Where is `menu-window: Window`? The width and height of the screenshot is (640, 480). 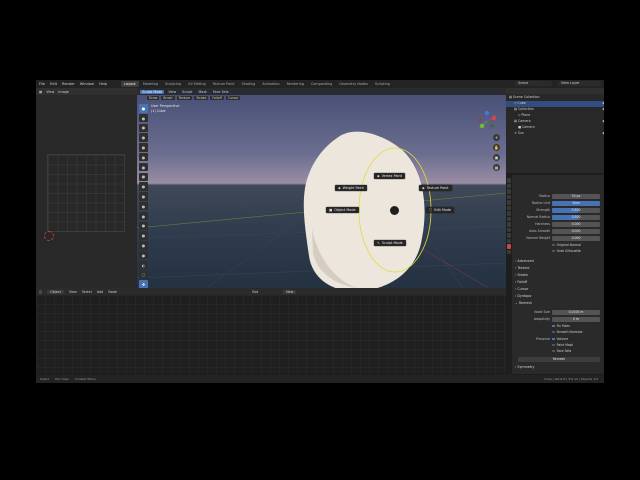 menu-window: Window is located at coordinates (87, 84).